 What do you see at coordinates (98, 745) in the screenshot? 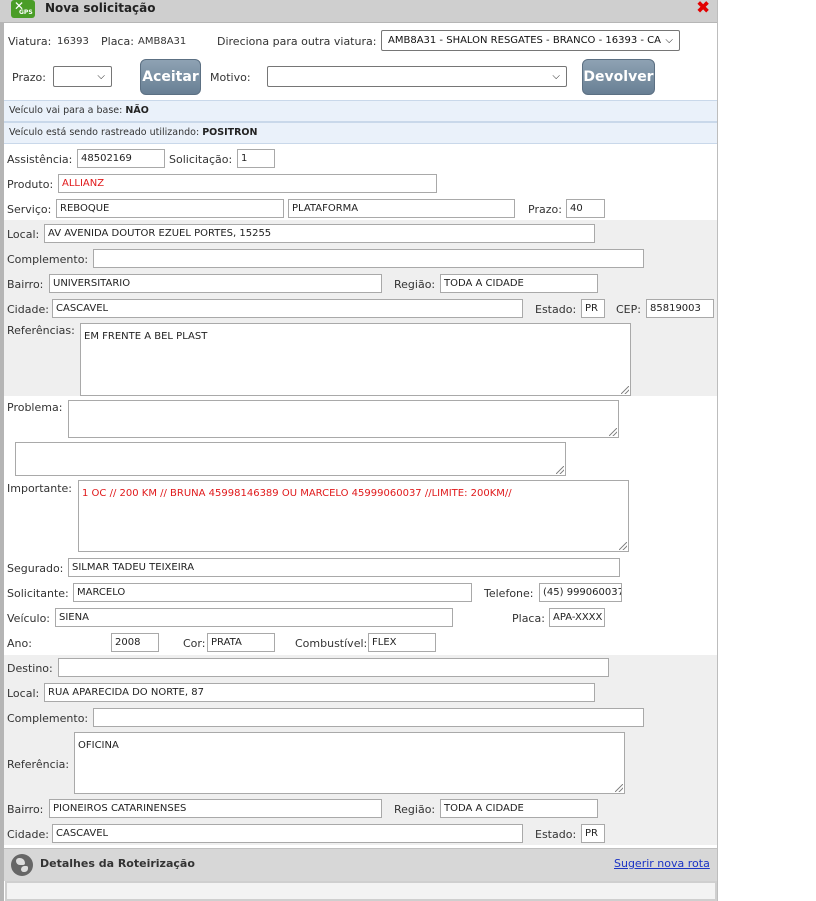
I see `destino-referencia-text: OFICINA` at bounding box center [98, 745].